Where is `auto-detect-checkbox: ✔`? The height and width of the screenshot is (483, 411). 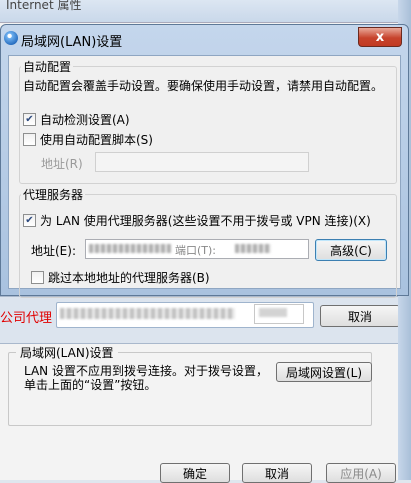
auto-detect-checkbox: ✔ is located at coordinates (29, 119).